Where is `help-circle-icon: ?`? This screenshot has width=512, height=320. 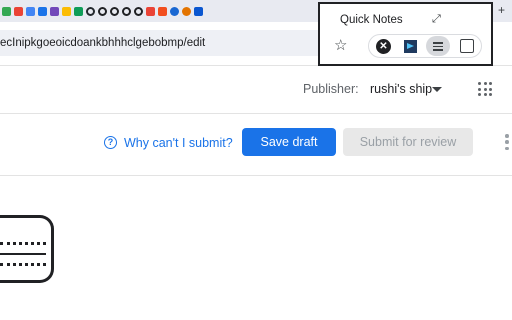 help-circle-icon: ? is located at coordinates (110, 142).